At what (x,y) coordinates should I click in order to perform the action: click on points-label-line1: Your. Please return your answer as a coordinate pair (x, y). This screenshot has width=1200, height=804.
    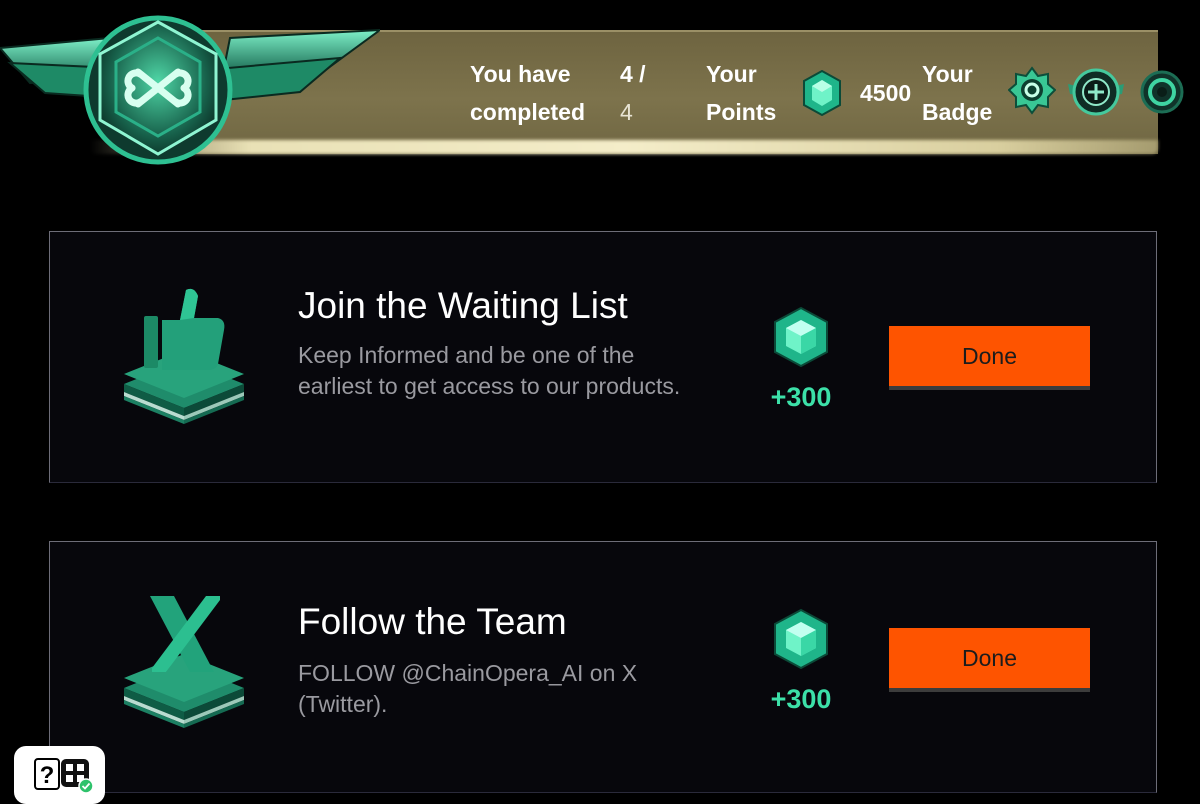
    Looking at the image, I should click on (731, 74).